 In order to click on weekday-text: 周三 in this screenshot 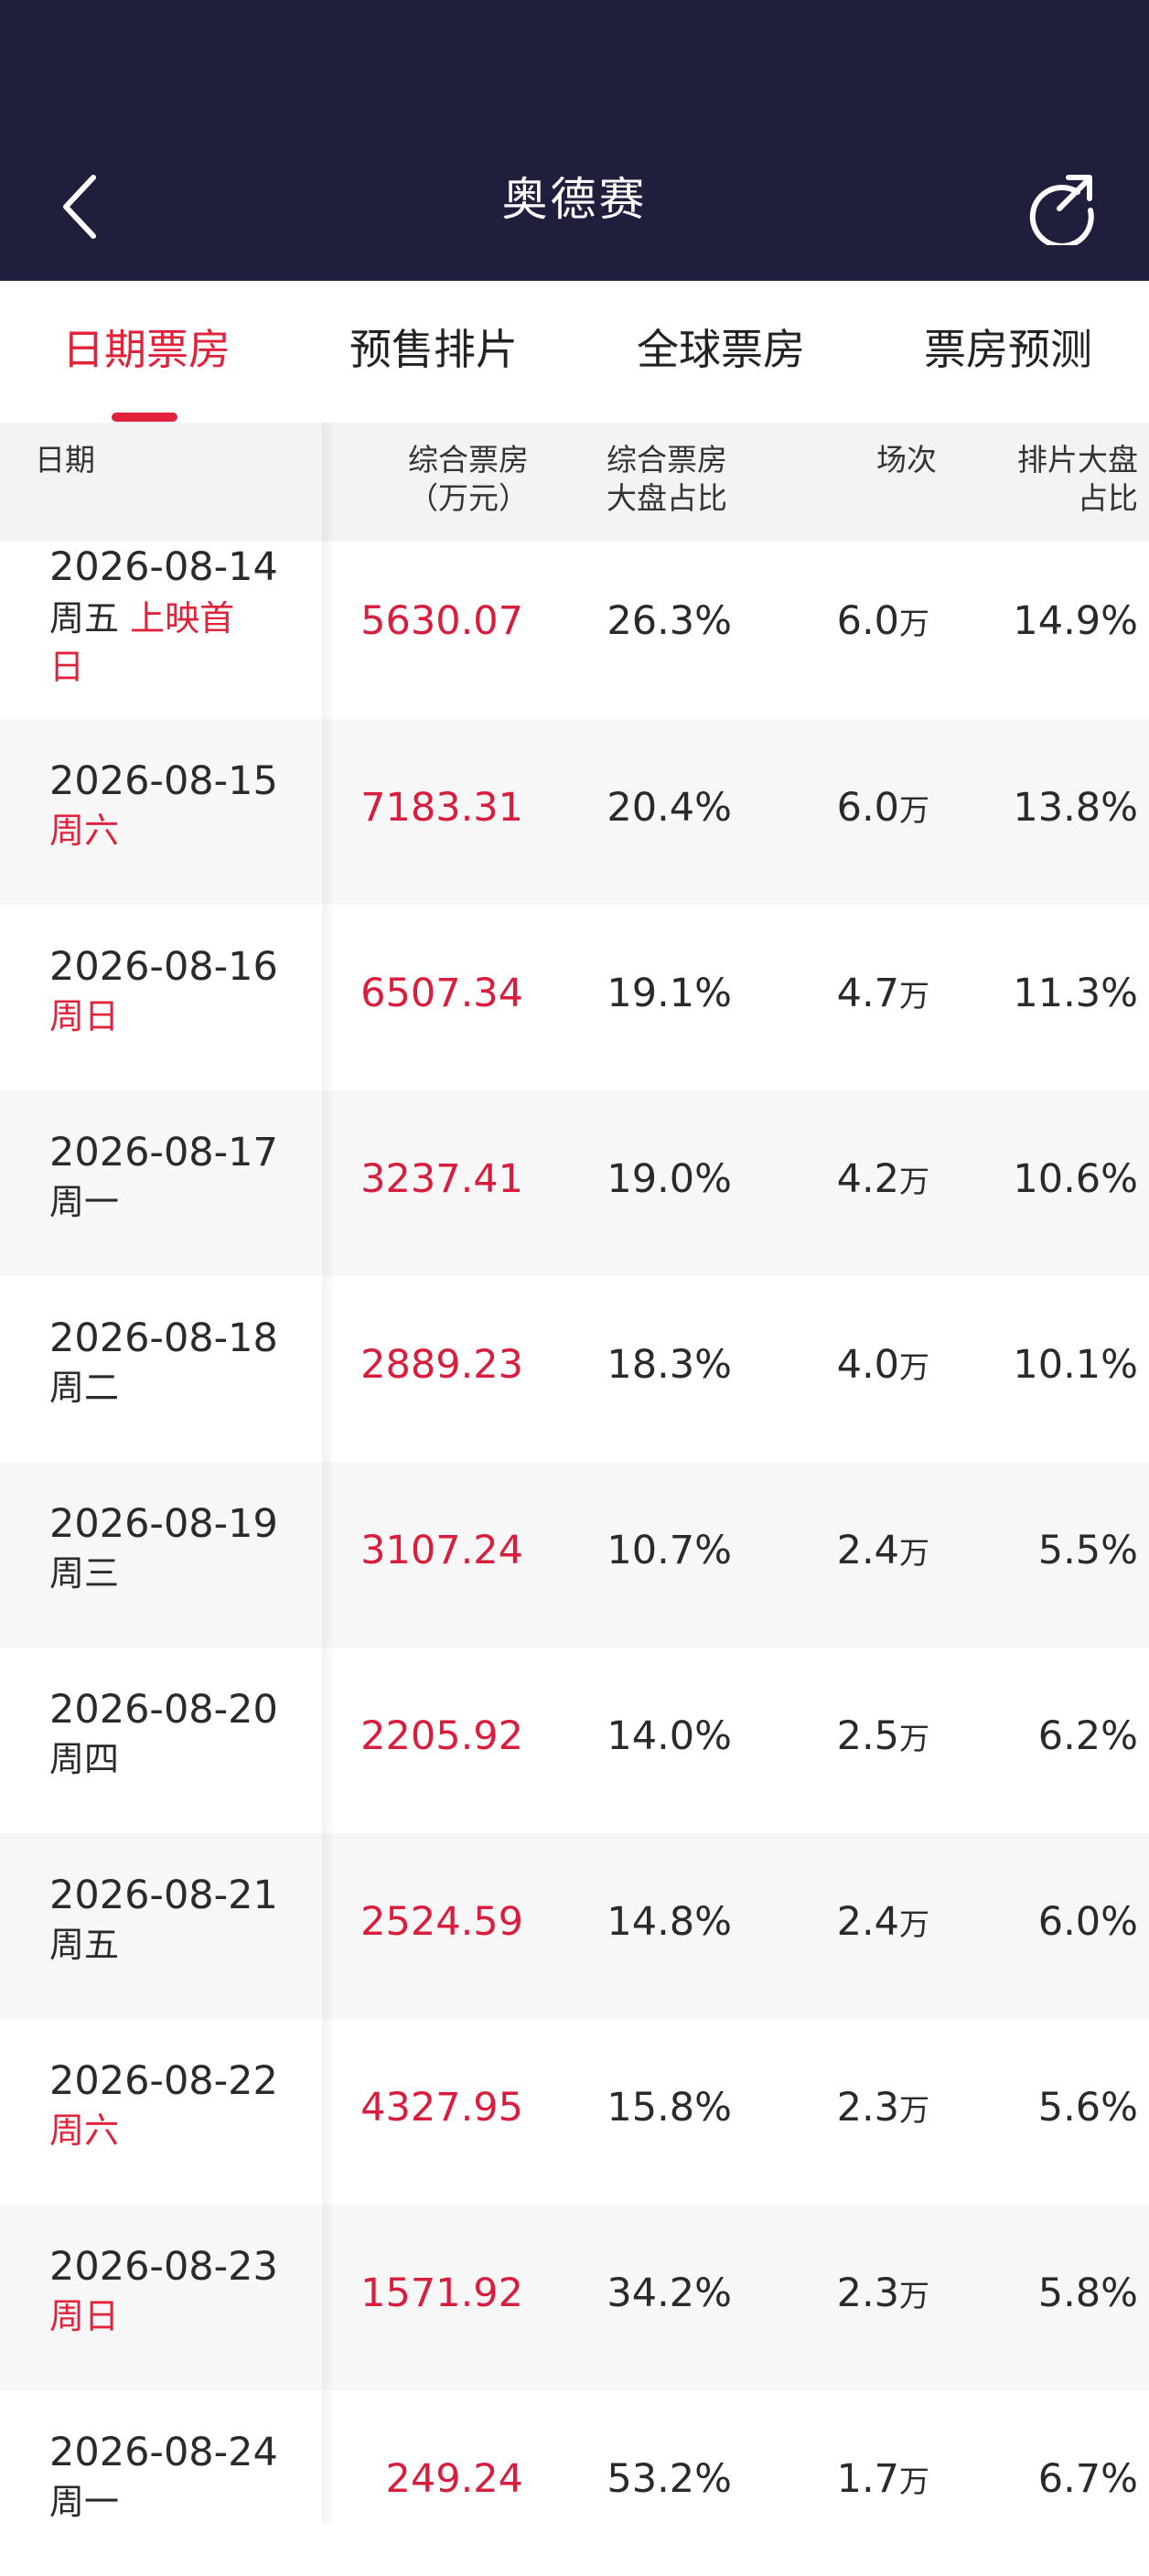, I will do `click(84, 1573)`.